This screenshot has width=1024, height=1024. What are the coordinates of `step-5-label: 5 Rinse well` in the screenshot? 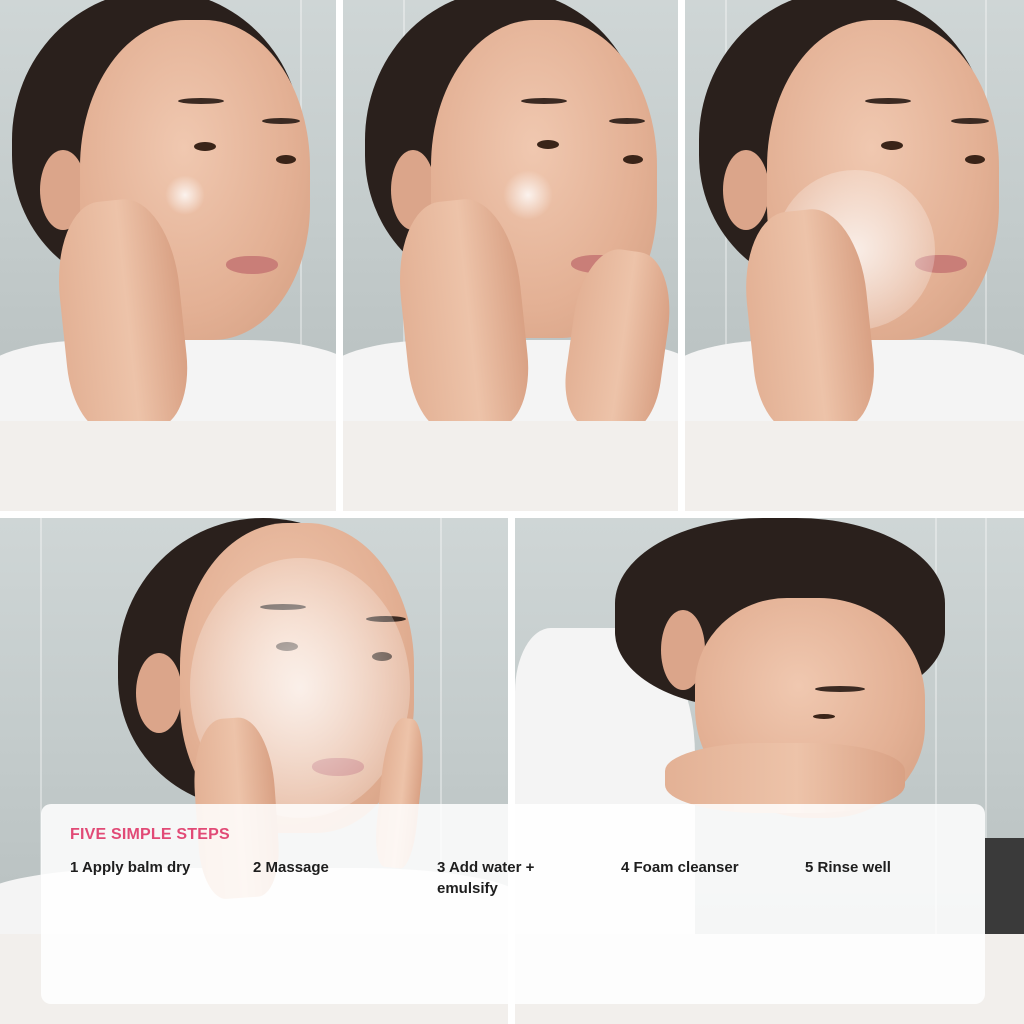 It's located at (848, 867).